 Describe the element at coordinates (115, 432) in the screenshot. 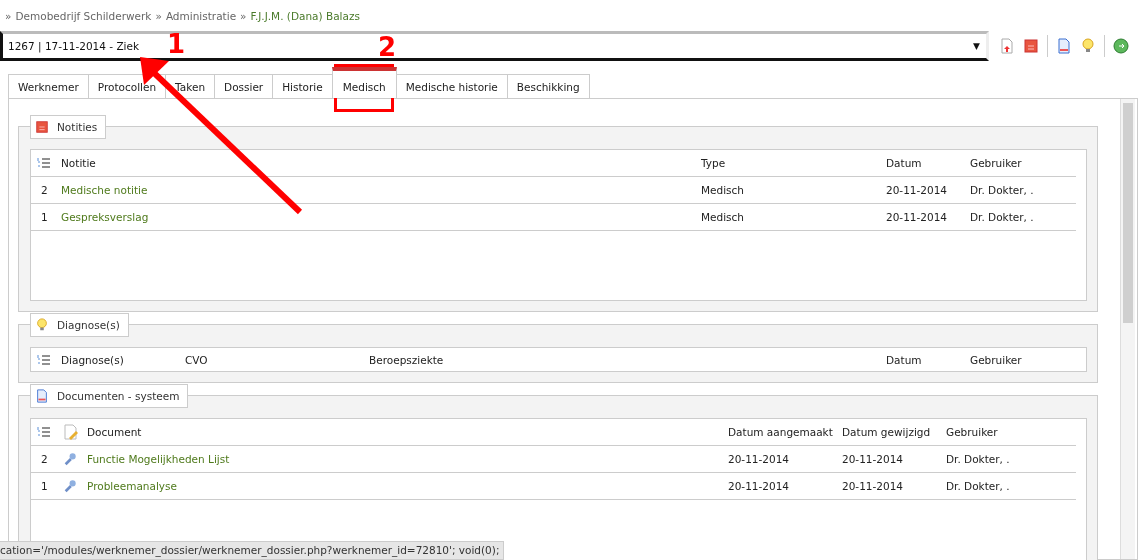

I see `column-header: Document` at that location.